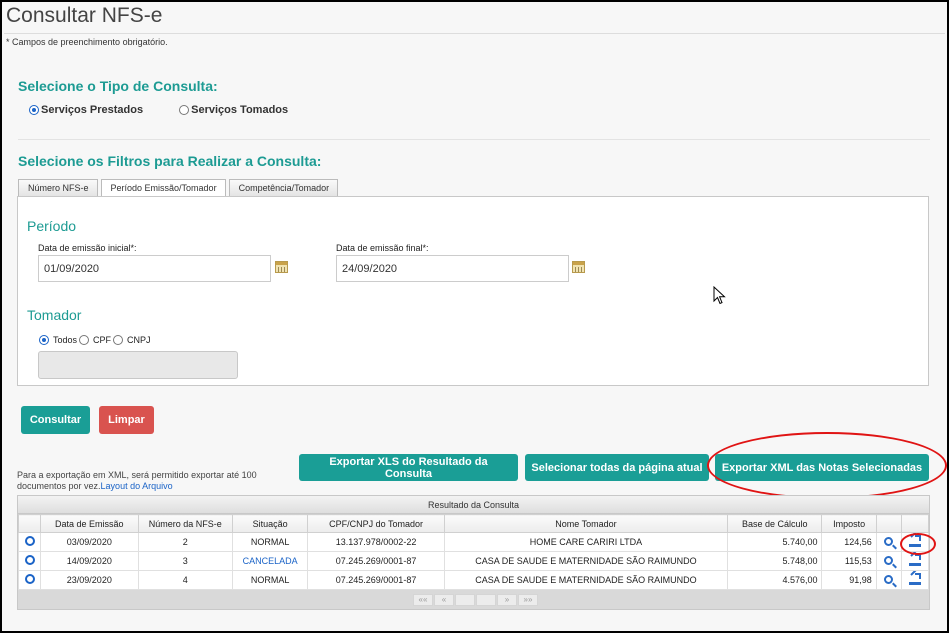  Describe the element at coordinates (185, 580) in the screenshot. I see `cell-numero: 4` at that location.